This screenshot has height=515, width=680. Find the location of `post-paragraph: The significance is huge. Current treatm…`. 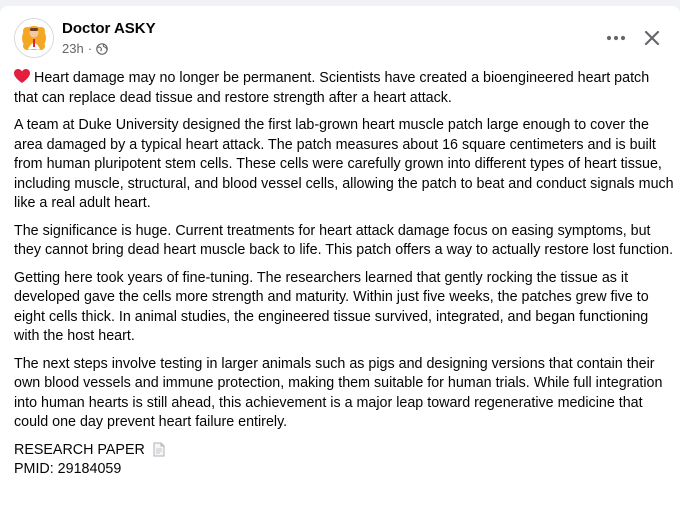

post-paragraph: The significance is huge. Current treatm… is located at coordinates (344, 240).